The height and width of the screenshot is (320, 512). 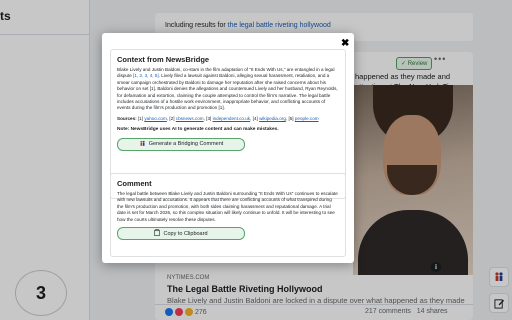 What do you see at coordinates (291, 118) in the screenshot?
I see `source-number: [5]` at bounding box center [291, 118].